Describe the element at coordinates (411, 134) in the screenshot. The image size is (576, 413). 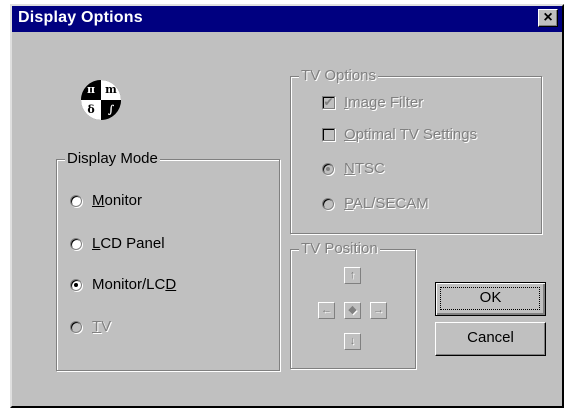
I see `optimal-tv-label: Optimal TV Settings` at that location.